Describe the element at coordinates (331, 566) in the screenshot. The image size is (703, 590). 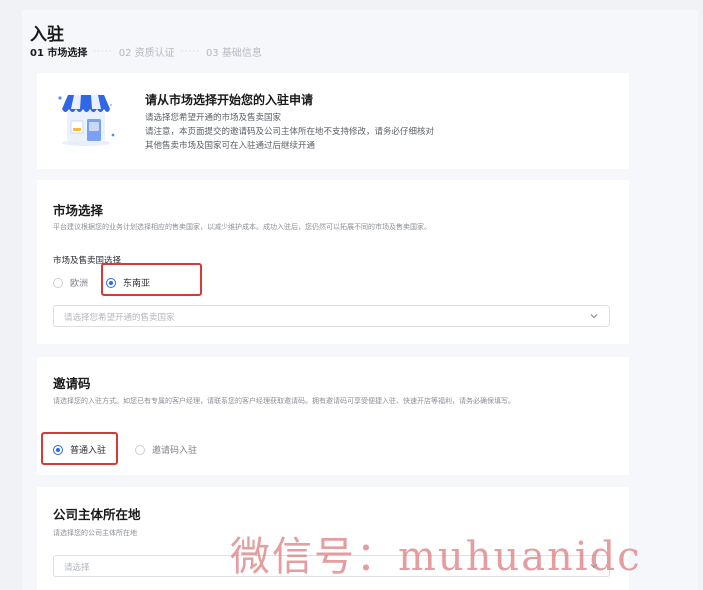
I see `company-location-select: 请选择` at that location.